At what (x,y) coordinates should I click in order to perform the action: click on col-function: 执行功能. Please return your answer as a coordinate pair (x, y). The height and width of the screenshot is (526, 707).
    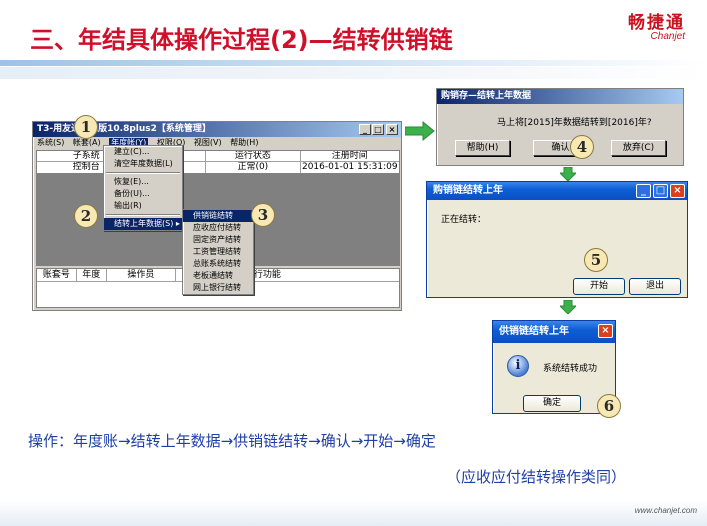
    Looking at the image, I should click on (262, 275).